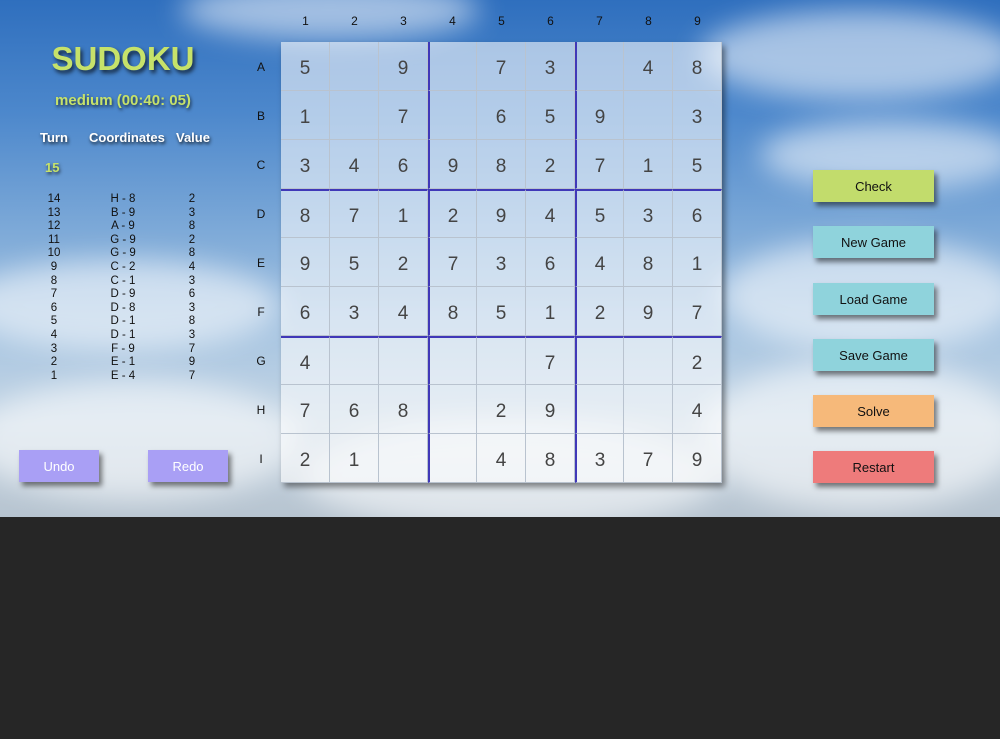  I want to click on history-coordinate: E - 1, so click(123, 362).